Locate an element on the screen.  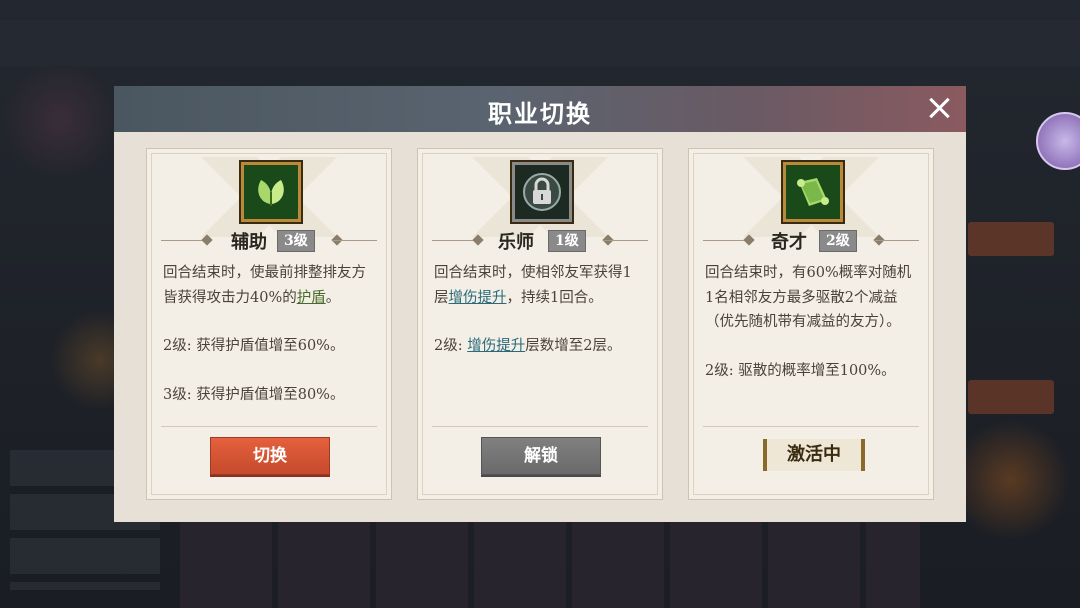
switch-button: 切换 is located at coordinates (270, 456).